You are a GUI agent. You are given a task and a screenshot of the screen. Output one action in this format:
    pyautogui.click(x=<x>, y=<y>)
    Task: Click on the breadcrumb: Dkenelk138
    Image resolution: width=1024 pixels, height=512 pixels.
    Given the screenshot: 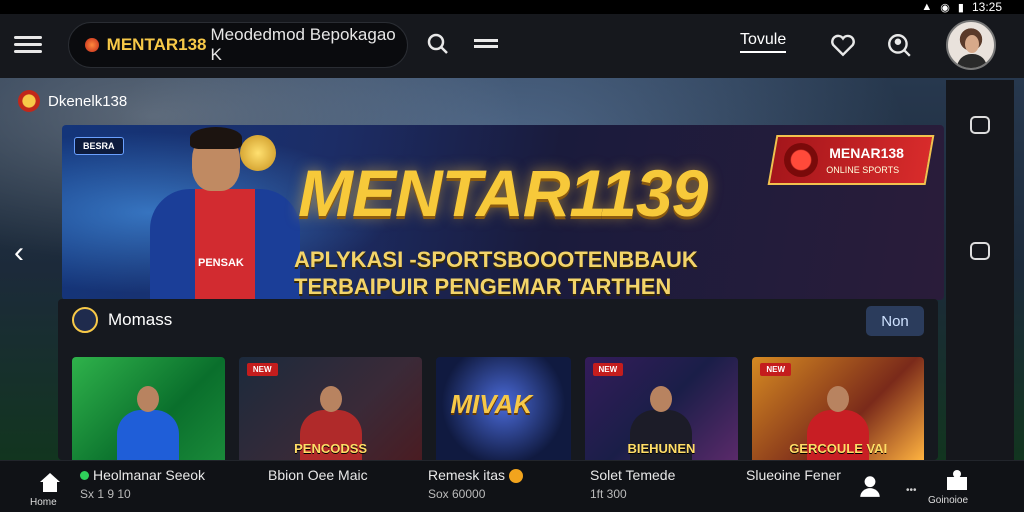 What is the action you would take?
    pyautogui.click(x=72, y=101)
    